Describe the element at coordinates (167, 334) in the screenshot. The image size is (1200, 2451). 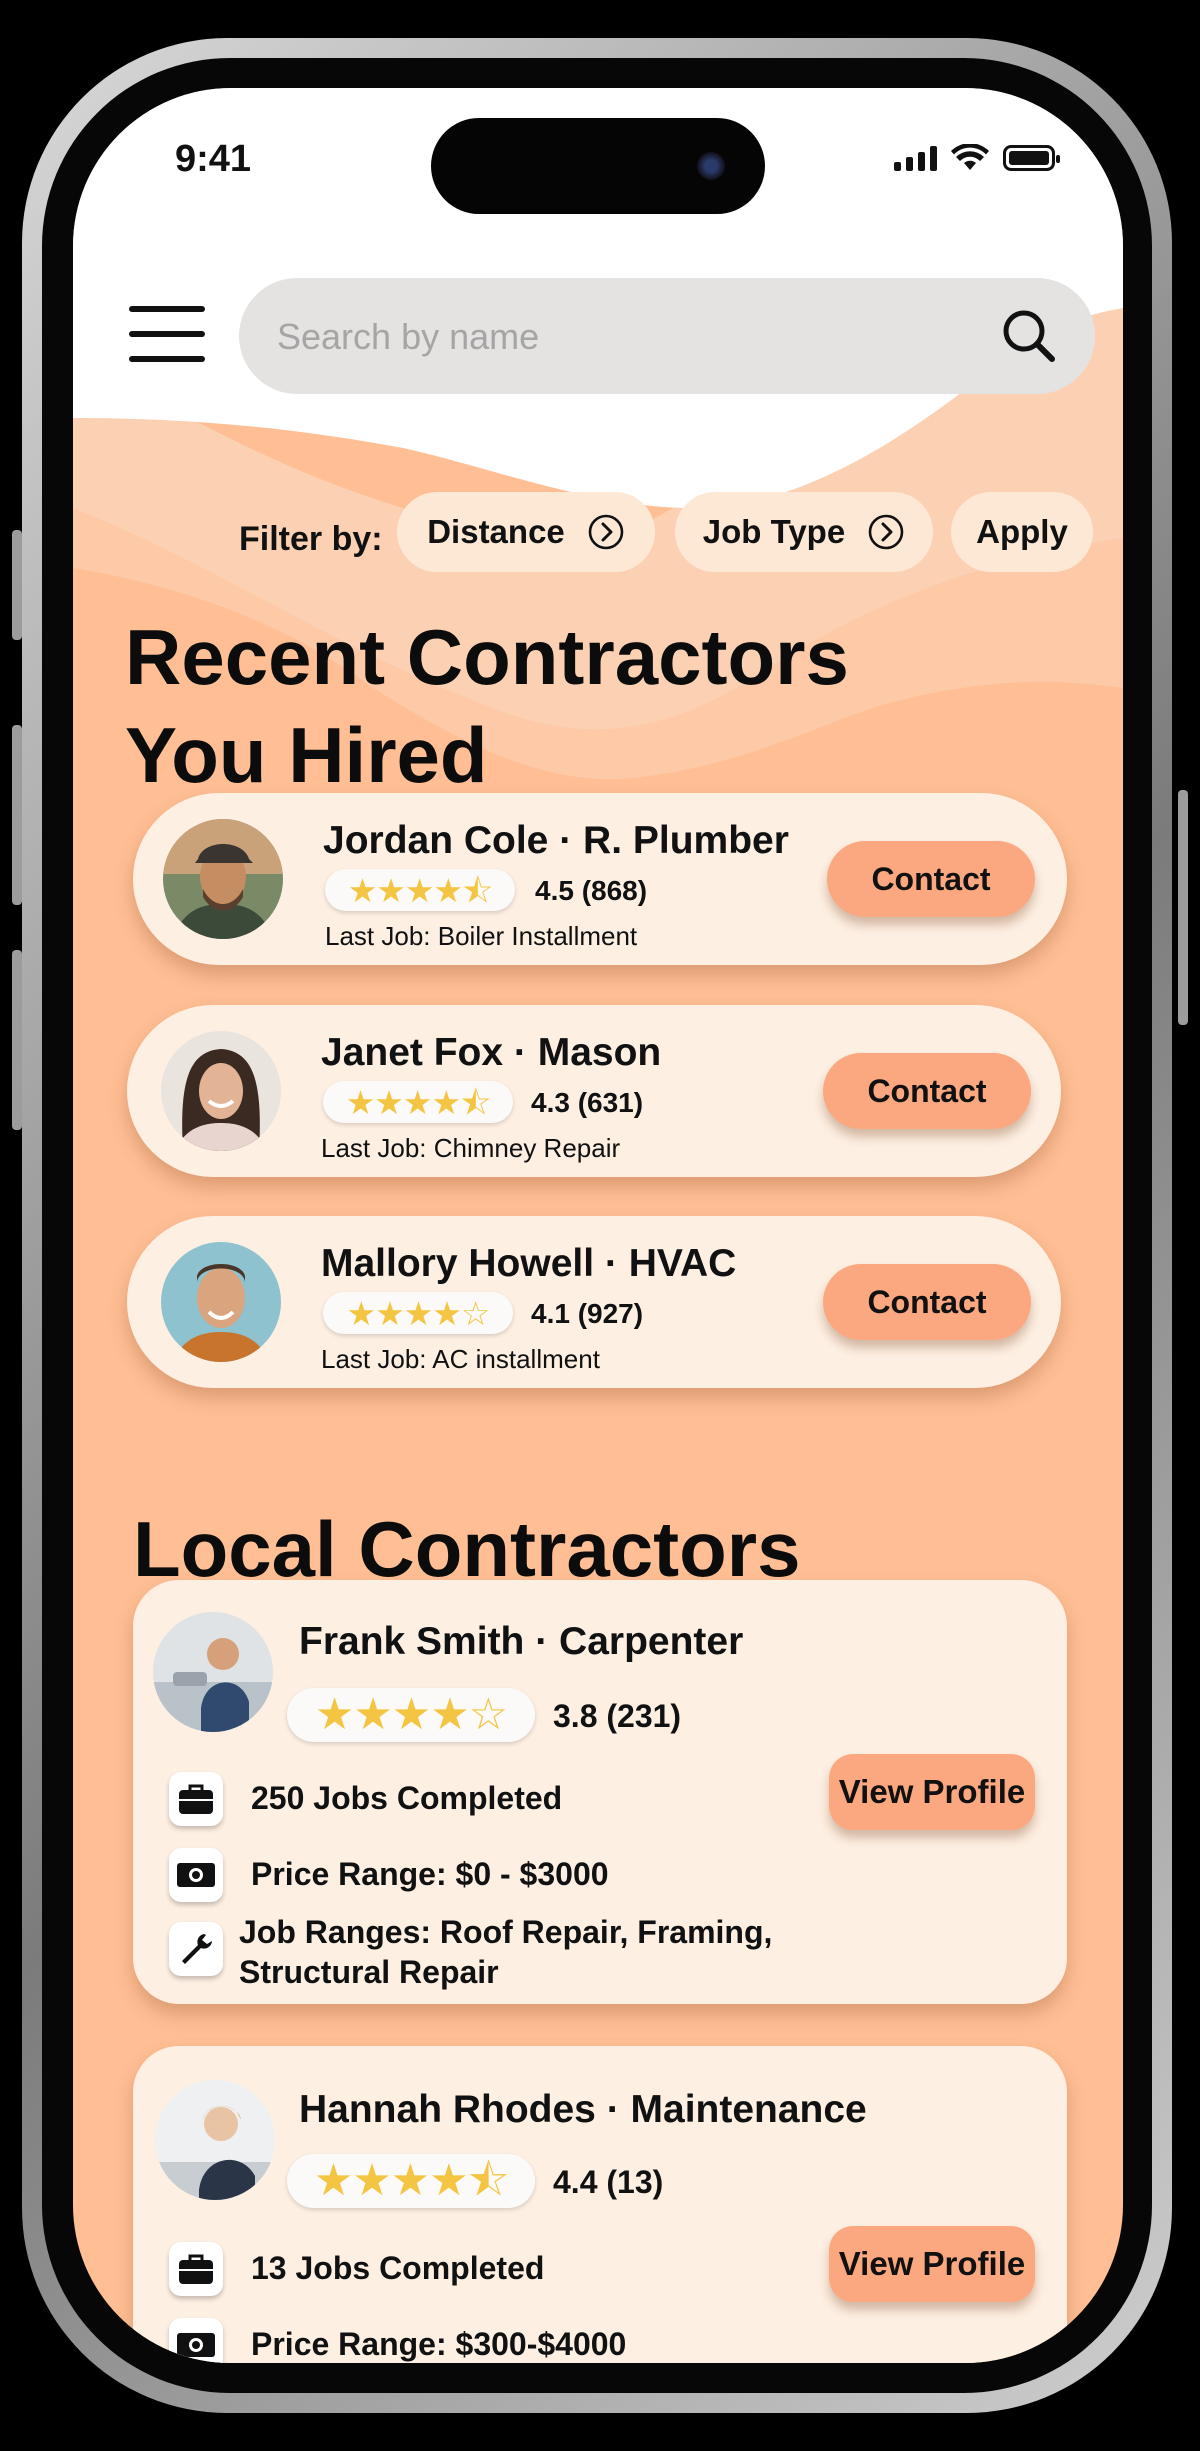
I see `hamburger-menu-icon` at that location.